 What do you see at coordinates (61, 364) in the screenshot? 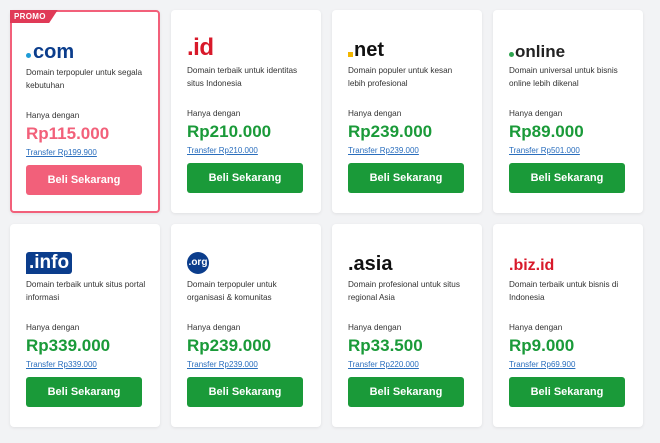
I see `transfer-price-link: Transfer Rp339.000` at bounding box center [61, 364].